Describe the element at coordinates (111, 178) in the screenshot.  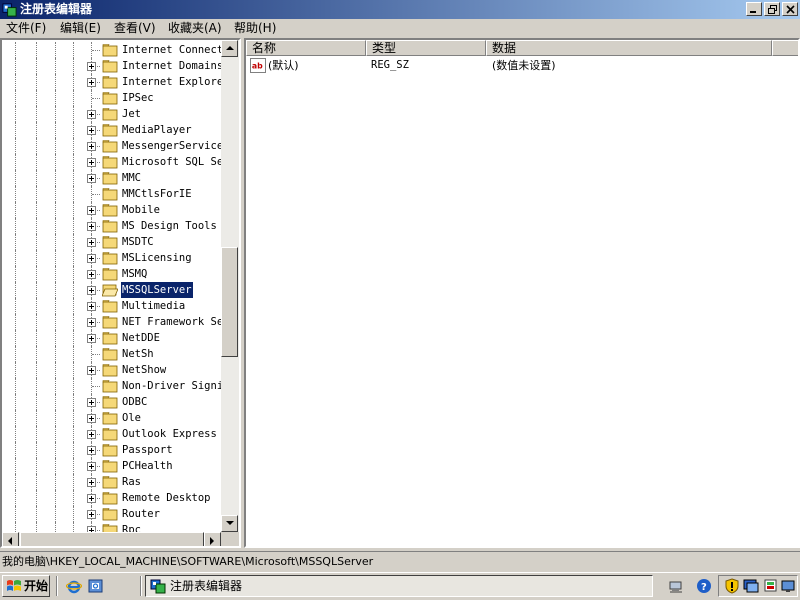
I see `tree-node: MMC` at that location.